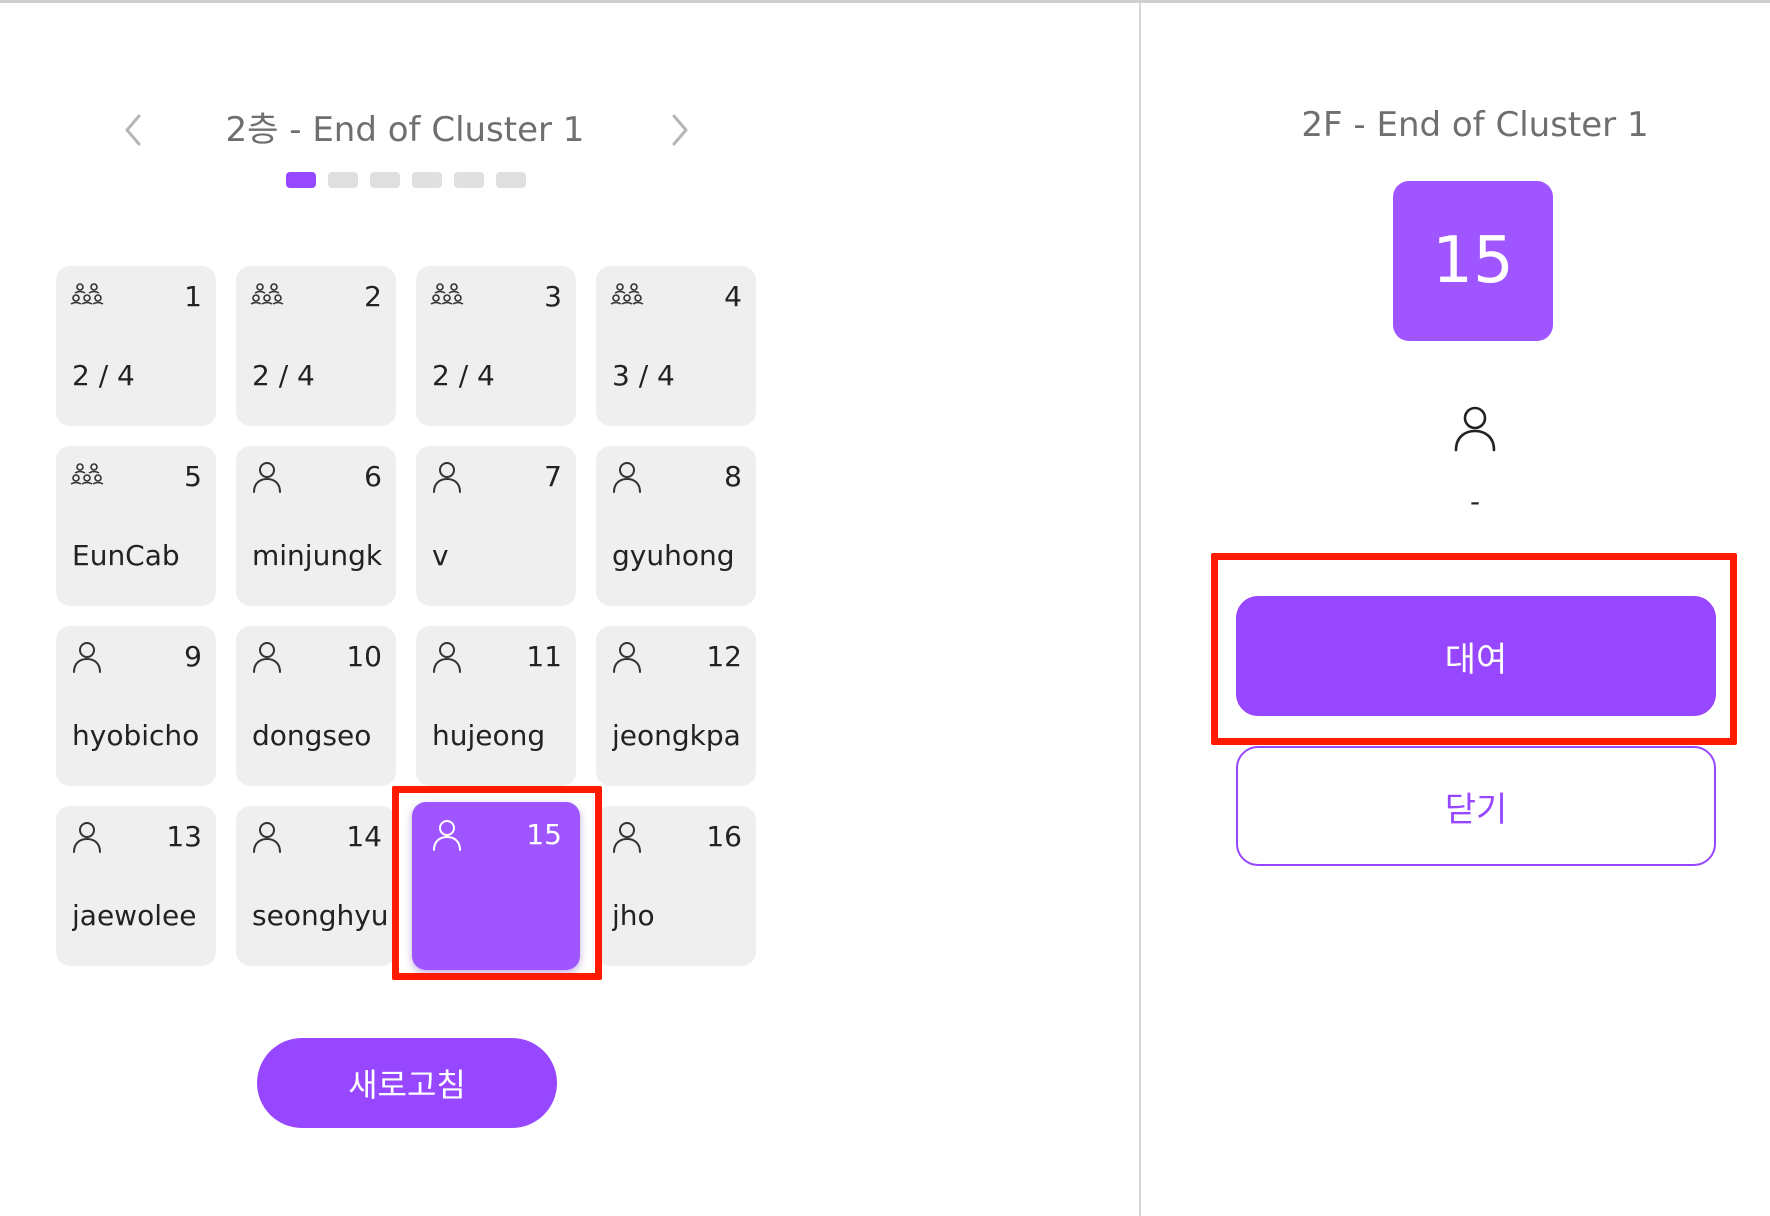 This screenshot has height=1216, width=1770. Describe the element at coordinates (316, 886) in the screenshot. I see `seat-tile-14: 14 seonghyu` at that location.